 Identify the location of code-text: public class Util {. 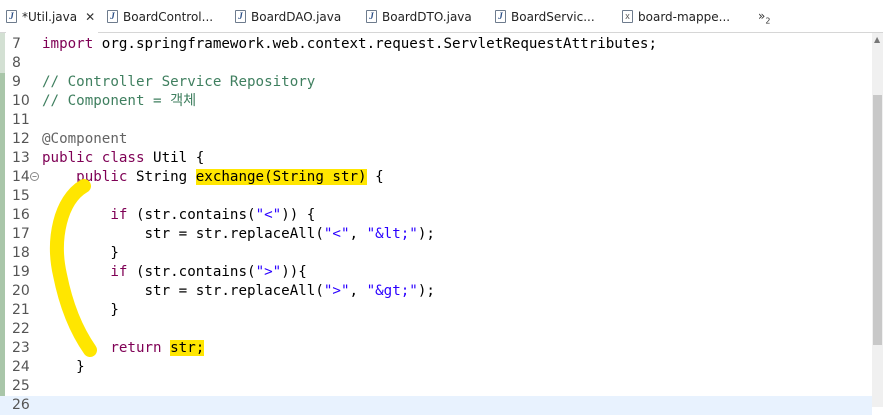
(123, 158).